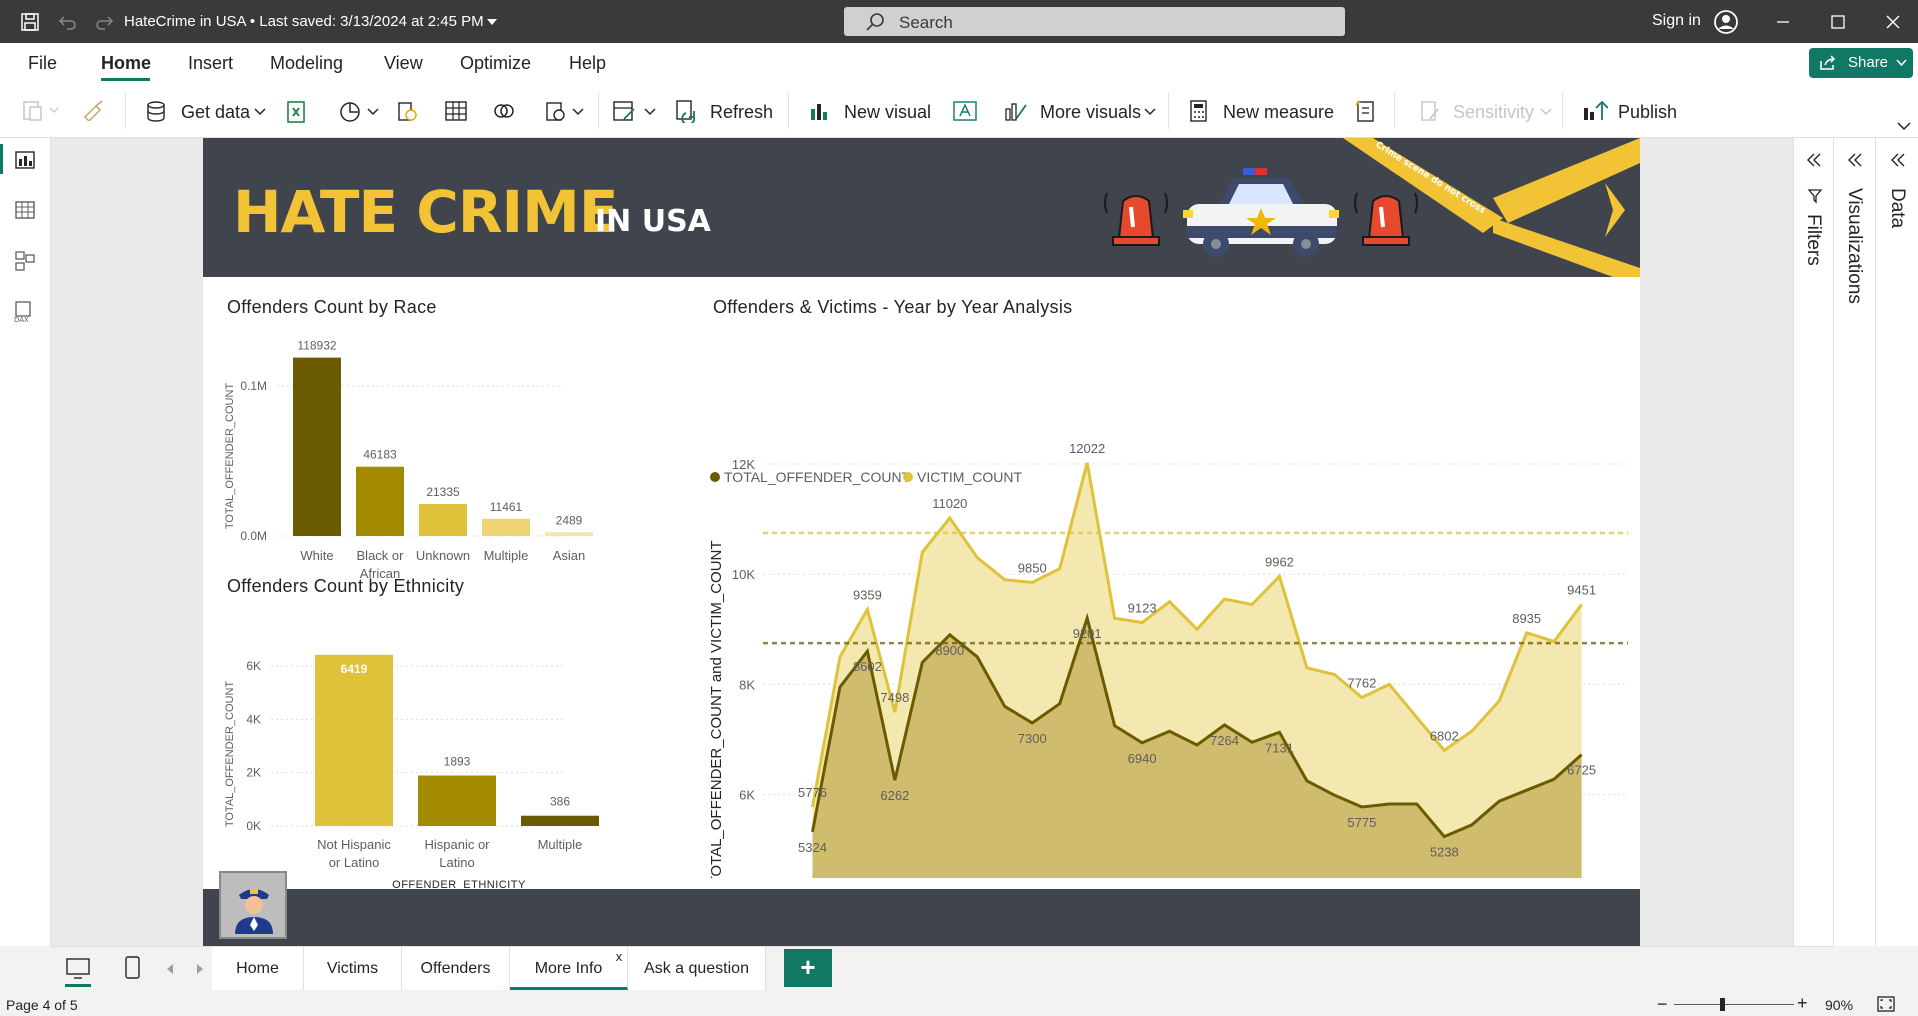  What do you see at coordinates (653, 221) in the screenshot?
I see `banner-subtitle: IN USA` at bounding box center [653, 221].